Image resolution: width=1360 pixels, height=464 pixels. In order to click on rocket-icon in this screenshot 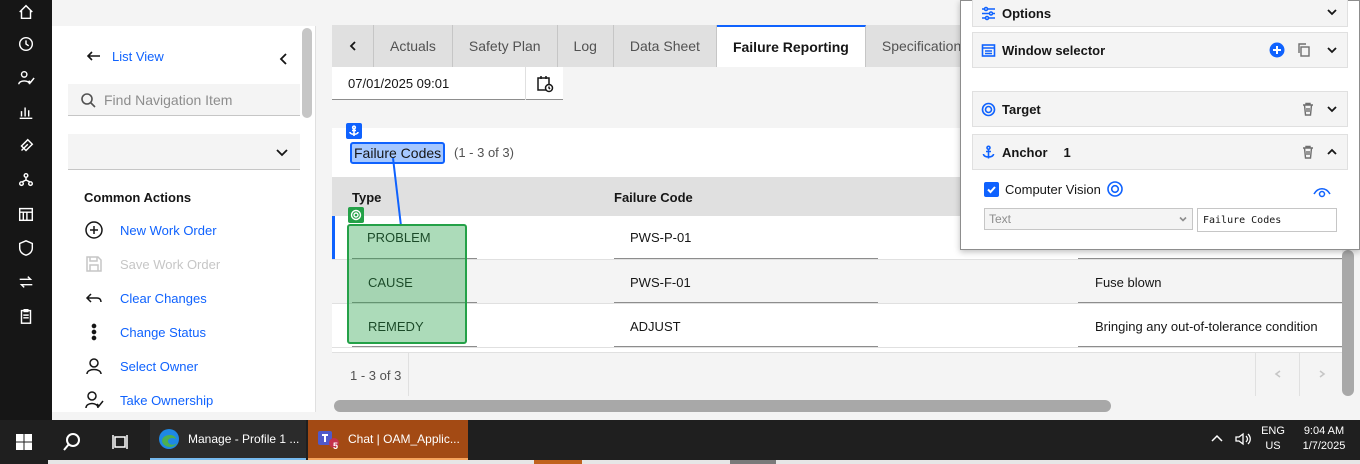, I will do `click(26, 146)`.